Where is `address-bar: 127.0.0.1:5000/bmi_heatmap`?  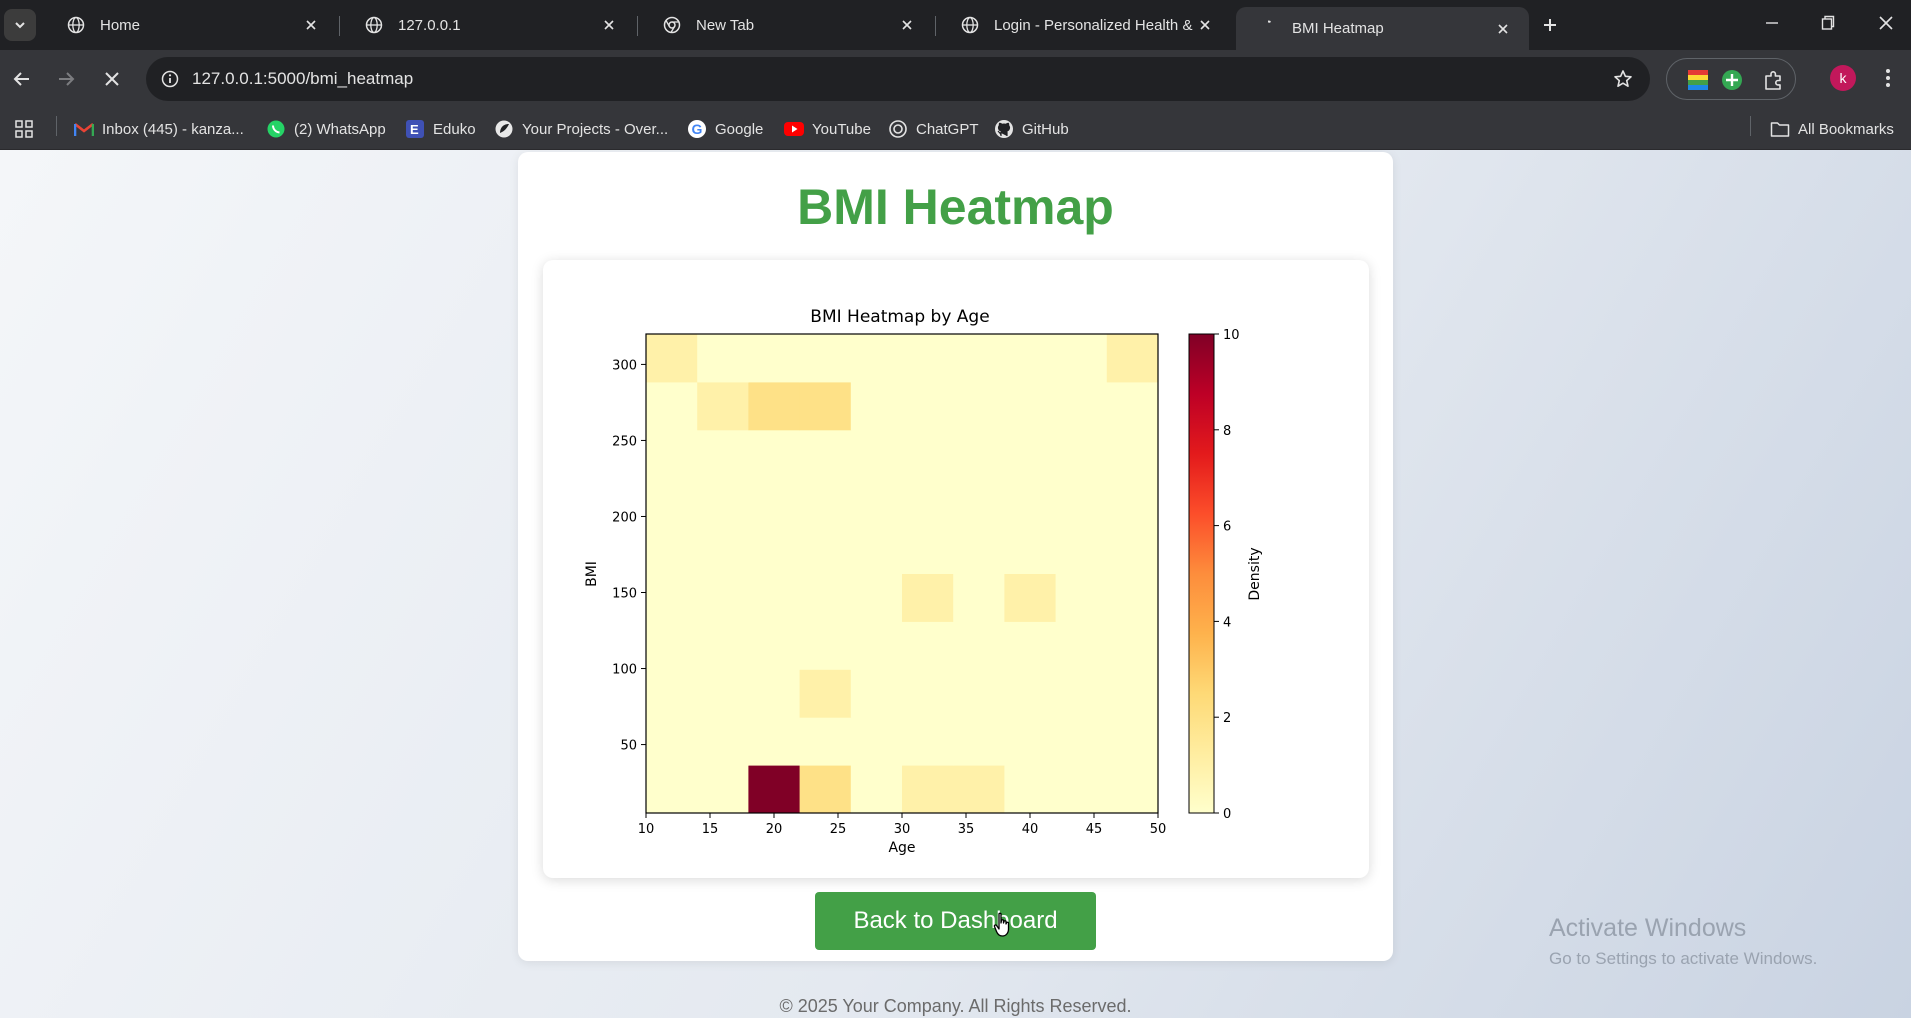
address-bar: 127.0.0.1:5000/bmi_heatmap is located at coordinates (898, 79).